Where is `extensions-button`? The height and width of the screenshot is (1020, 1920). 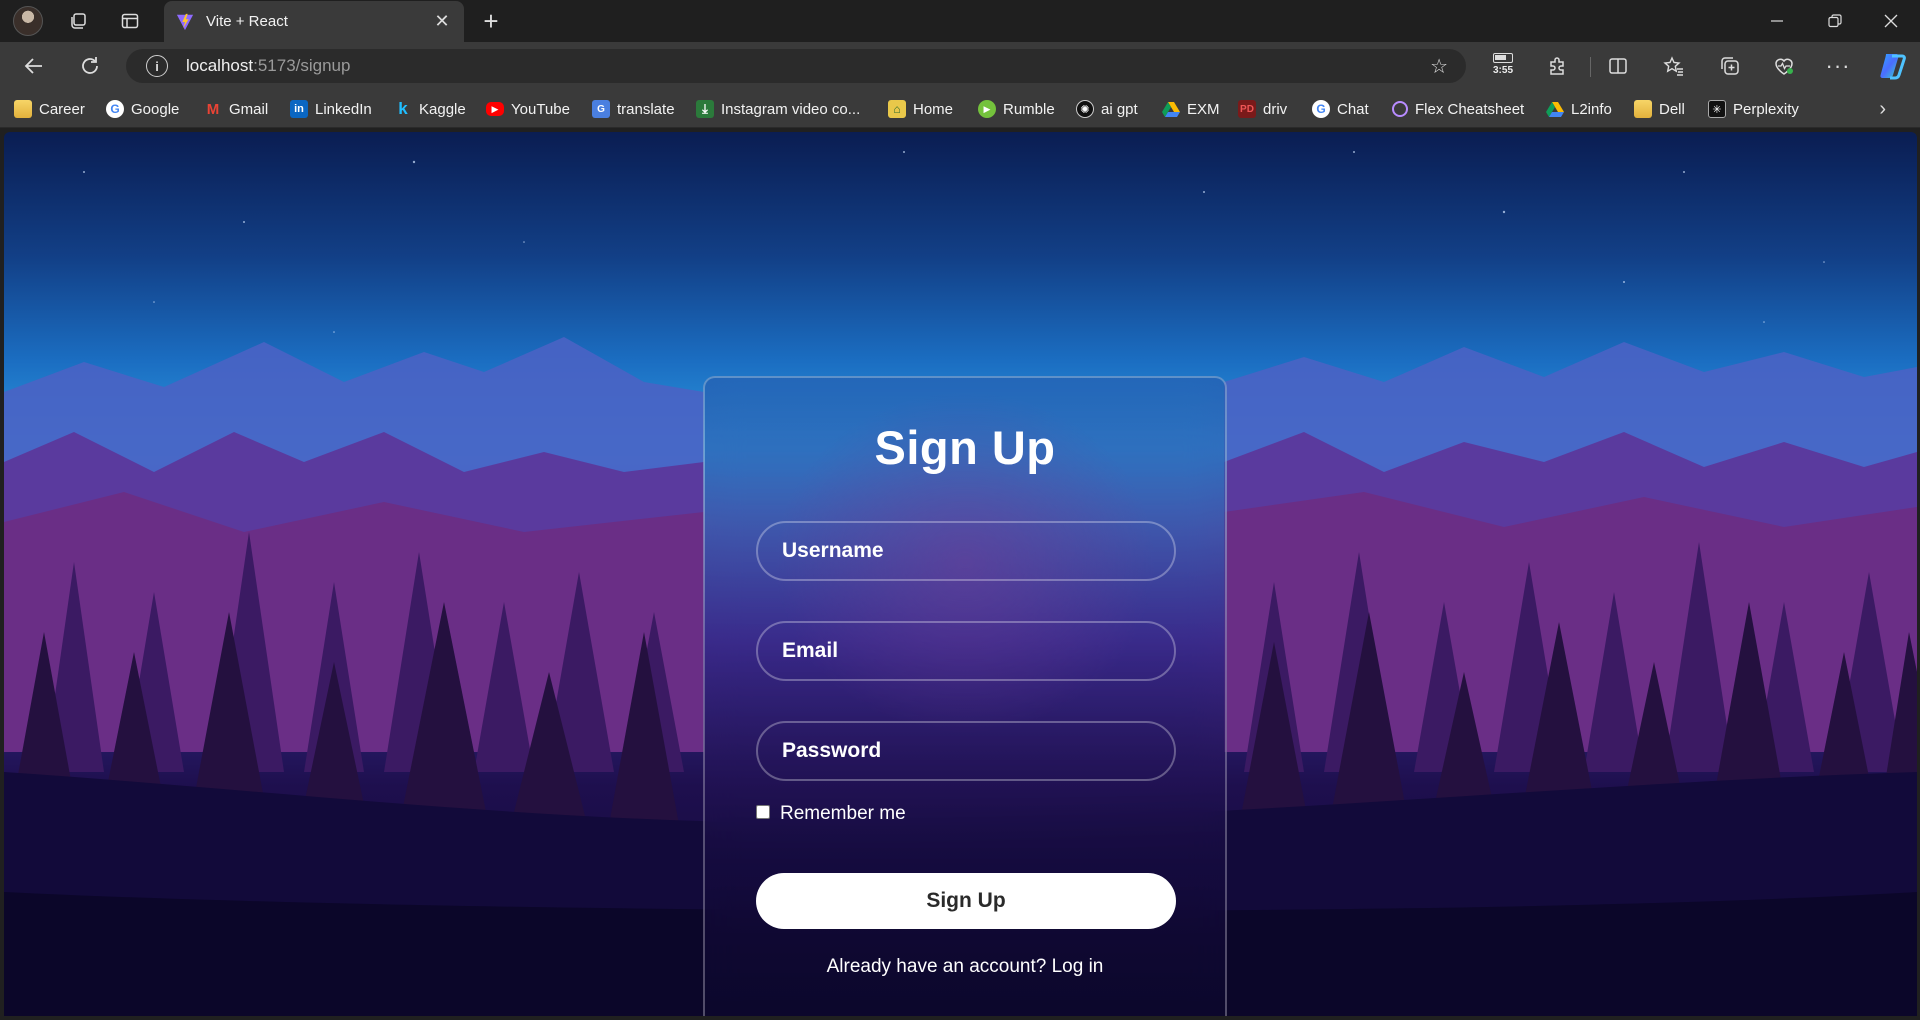 extensions-button is located at coordinates (1558, 66).